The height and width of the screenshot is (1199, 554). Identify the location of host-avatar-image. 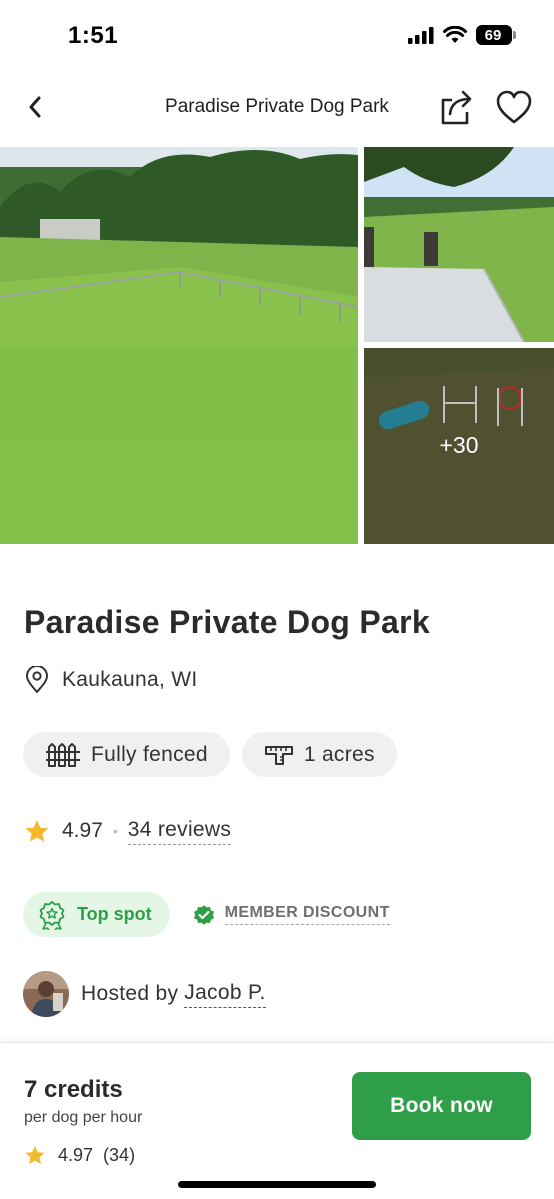
(46, 994).